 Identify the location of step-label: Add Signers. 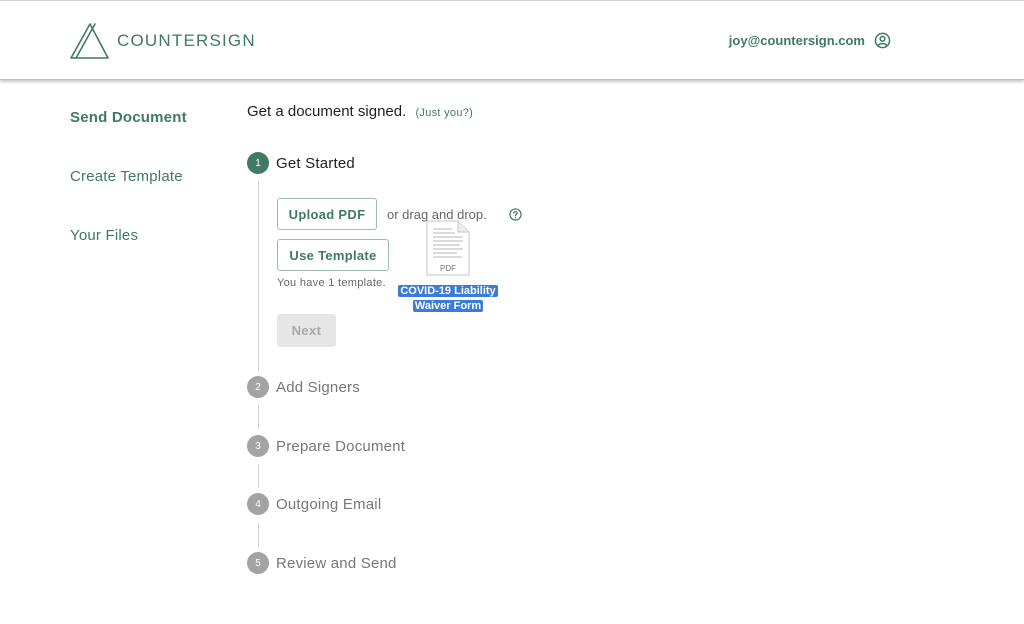
(318, 387).